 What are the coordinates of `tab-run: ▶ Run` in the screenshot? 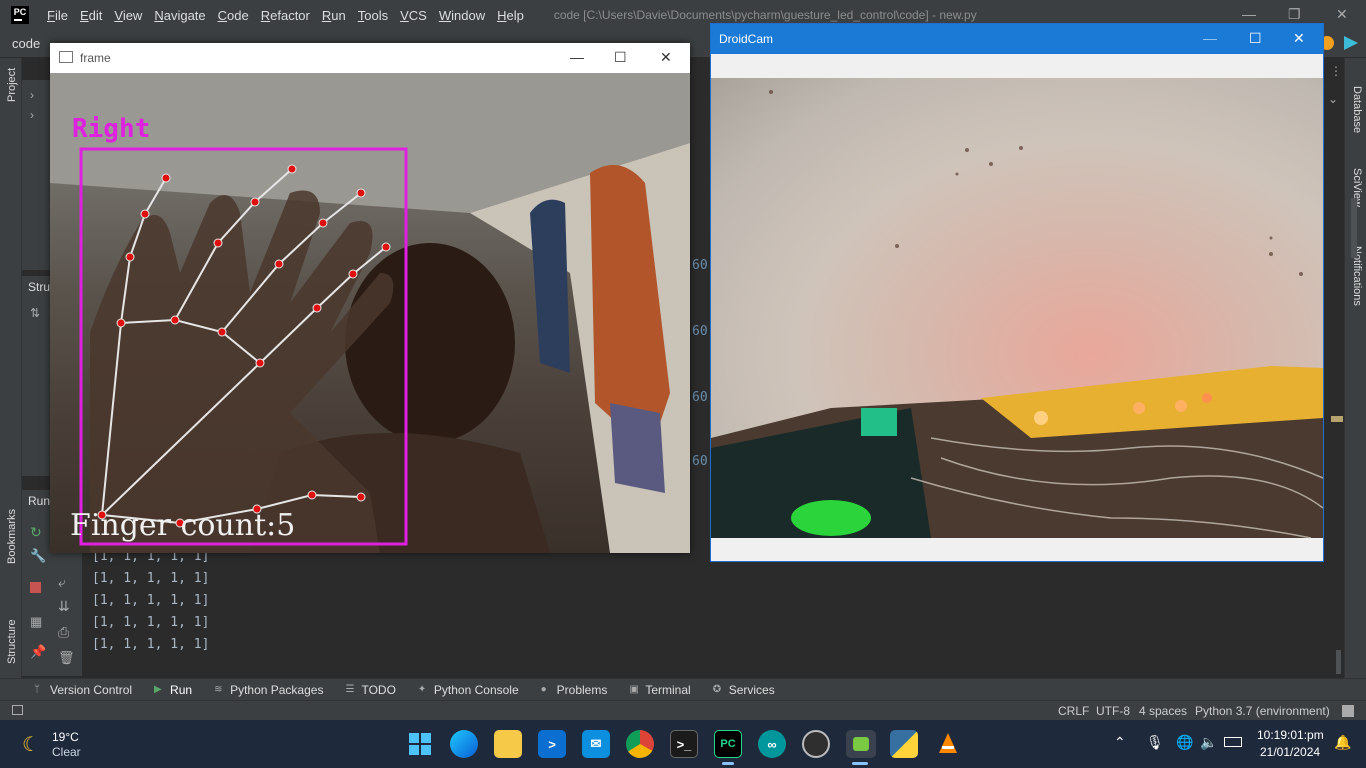 It's located at (173, 690).